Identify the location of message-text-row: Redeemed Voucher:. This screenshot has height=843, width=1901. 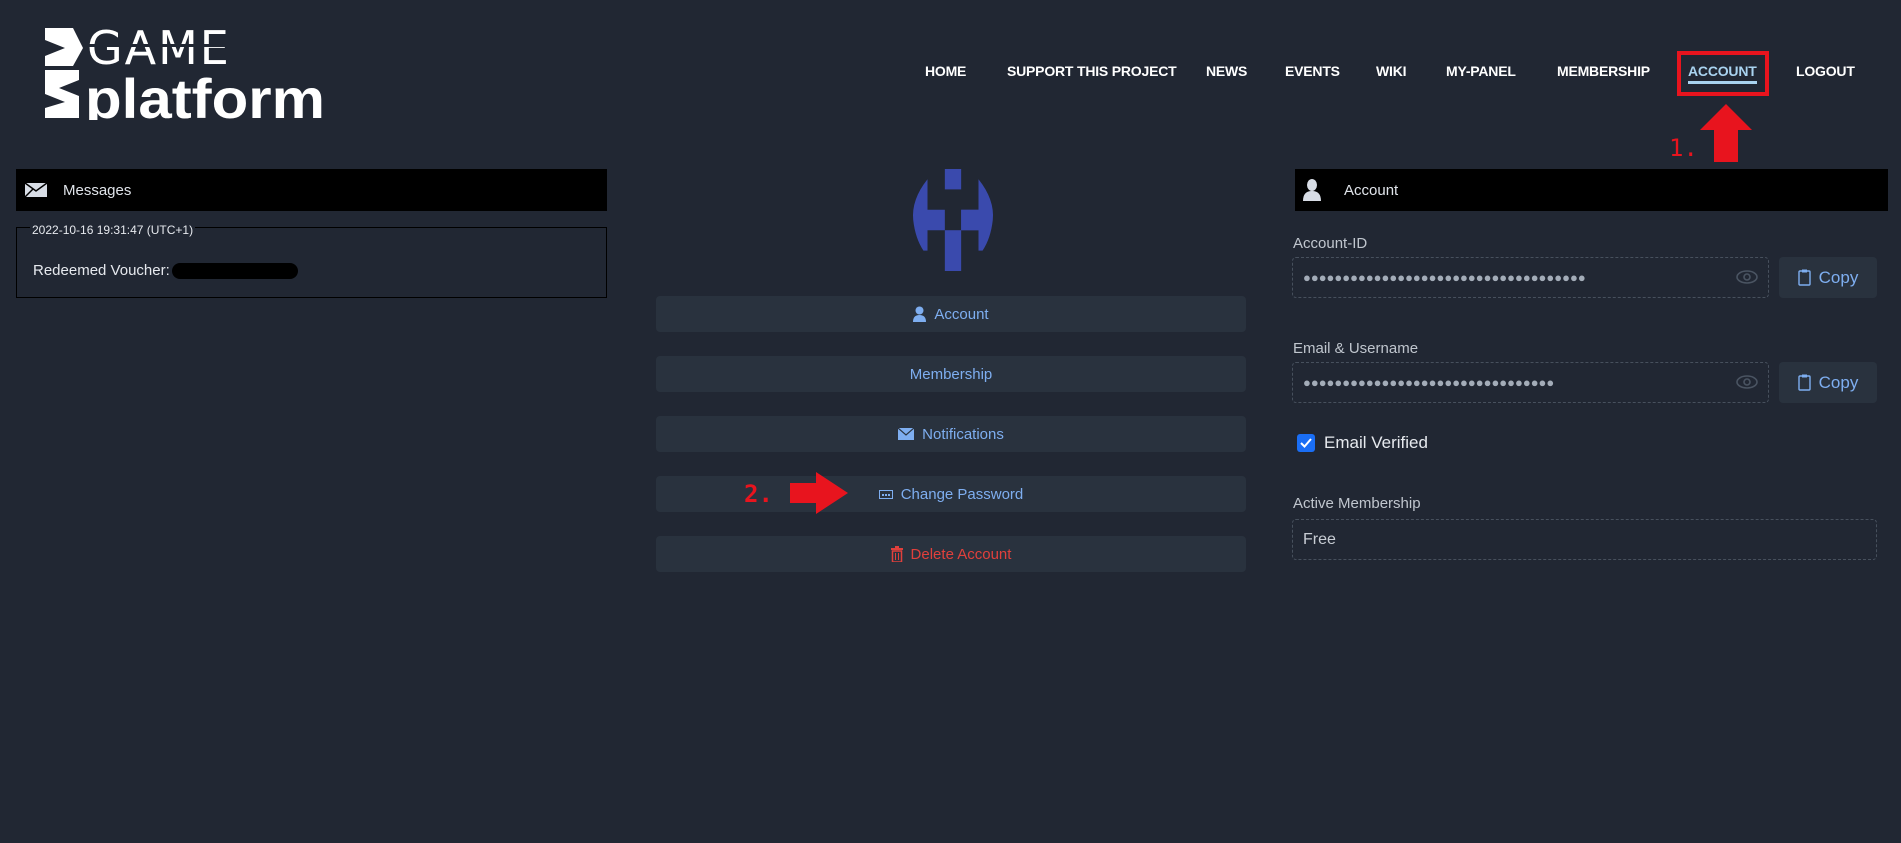
(165, 270).